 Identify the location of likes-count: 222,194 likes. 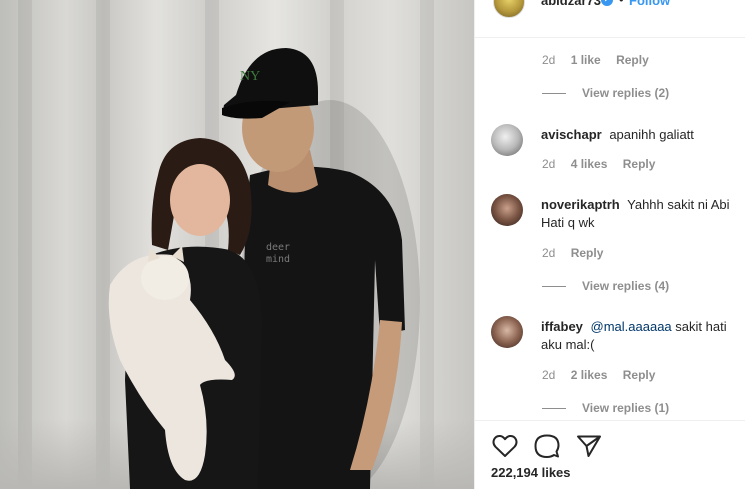
(531, 472).